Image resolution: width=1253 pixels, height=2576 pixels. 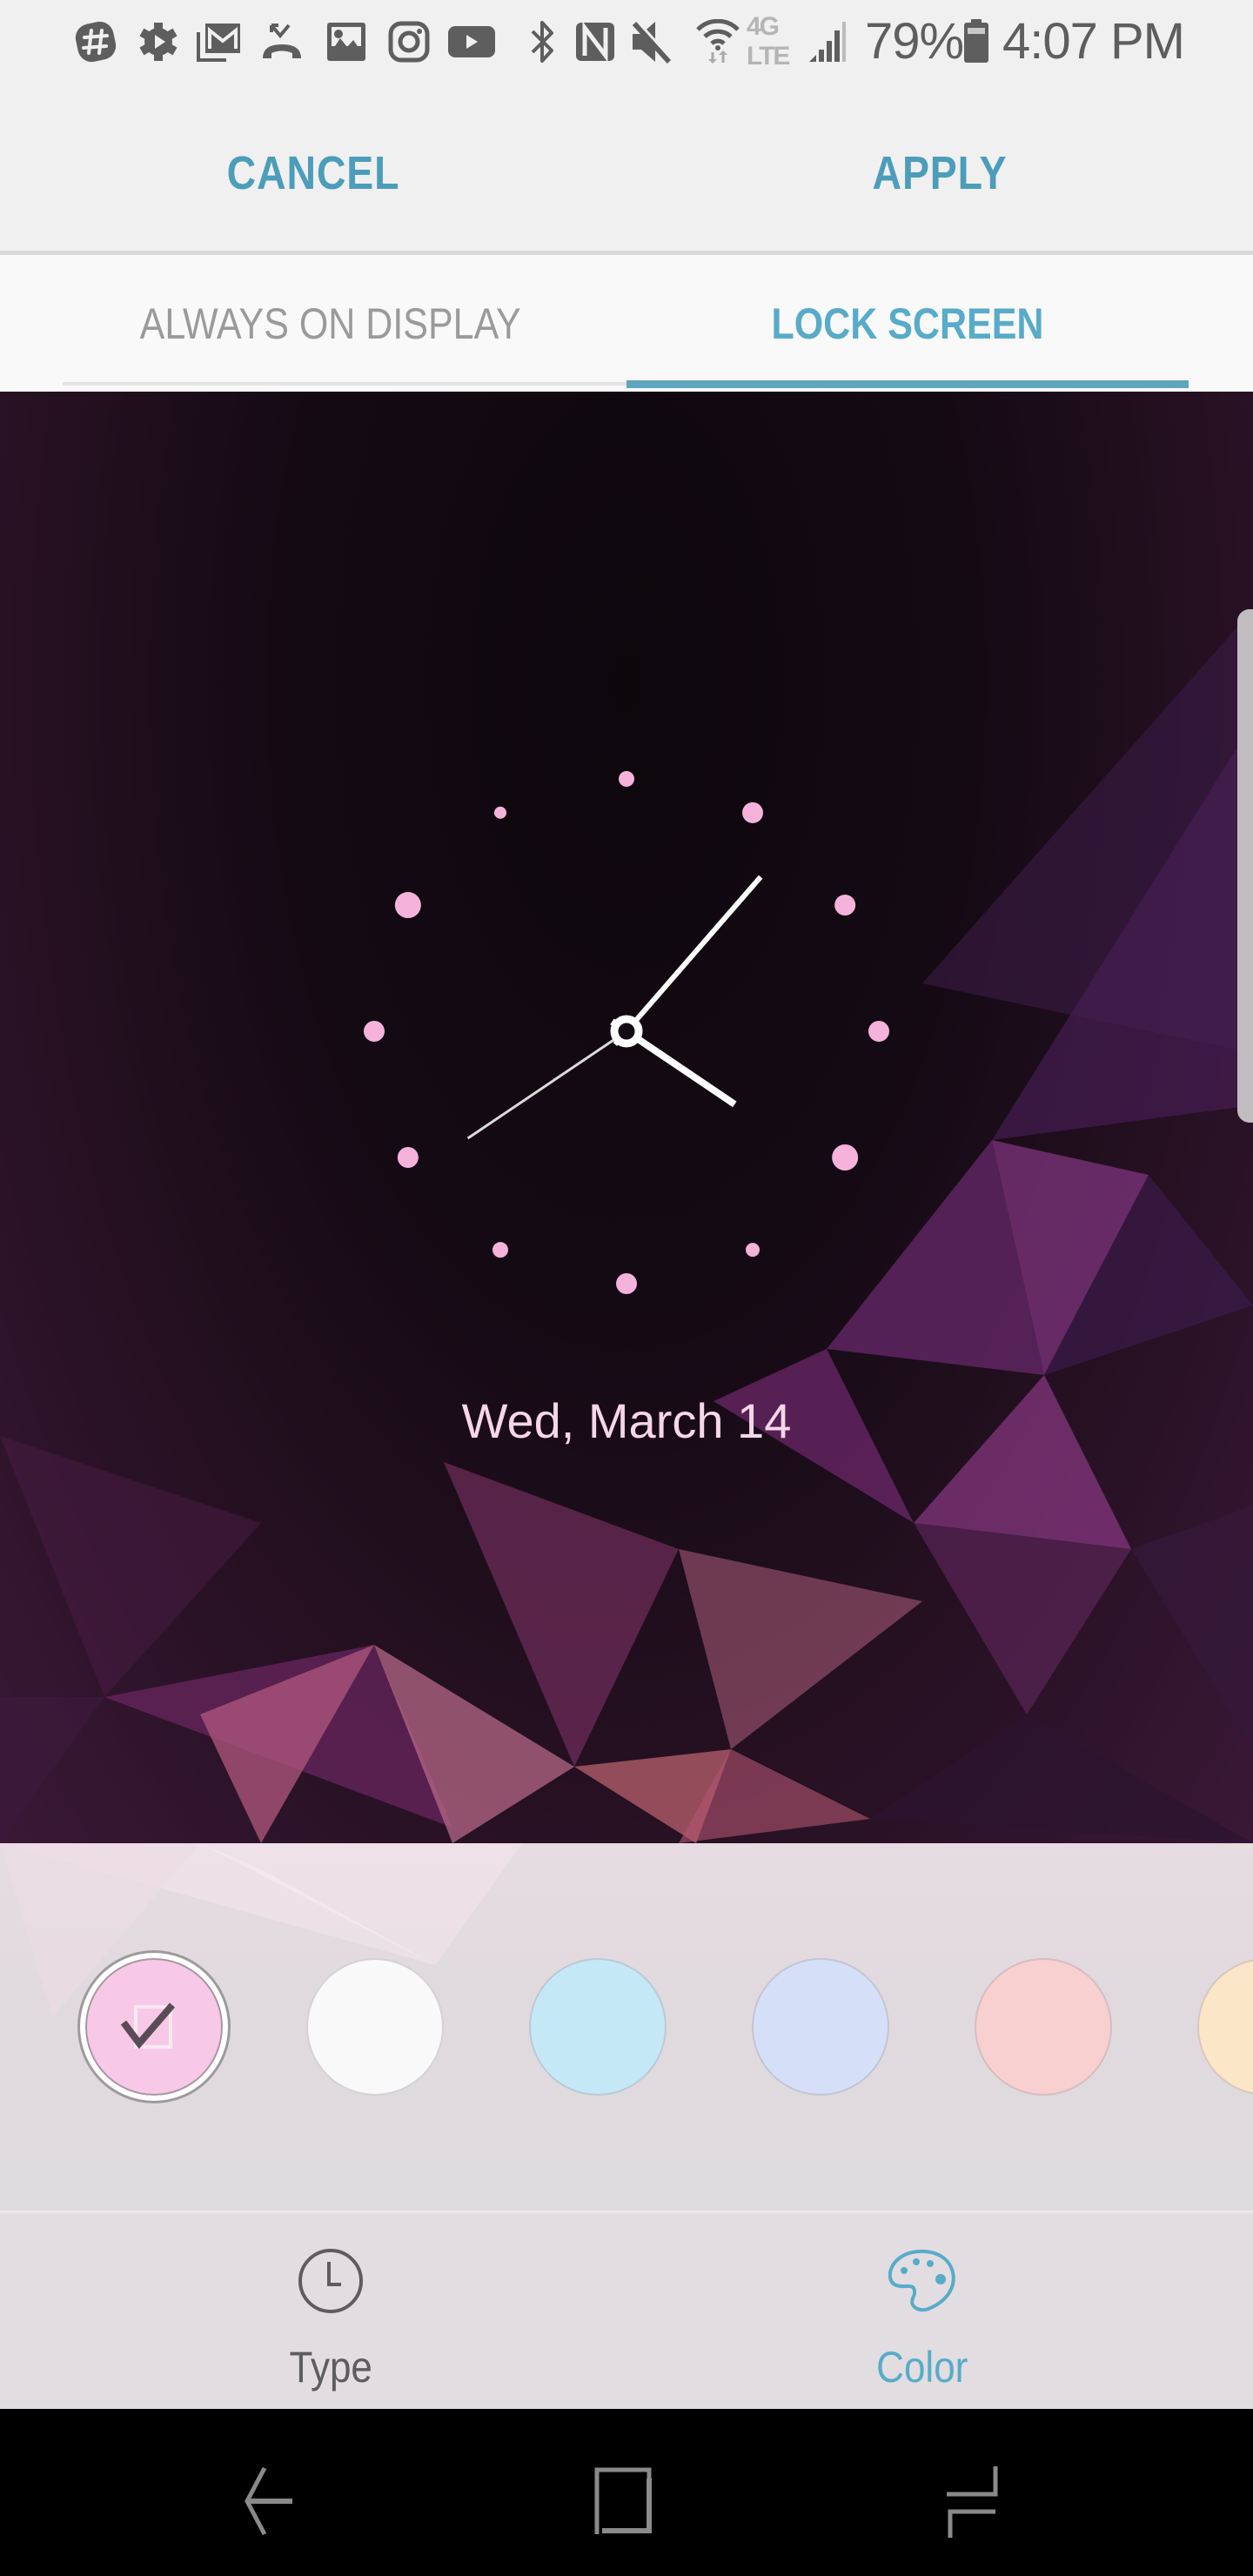 I want to click on checkmark-icon, so click(x=154, y=2027).